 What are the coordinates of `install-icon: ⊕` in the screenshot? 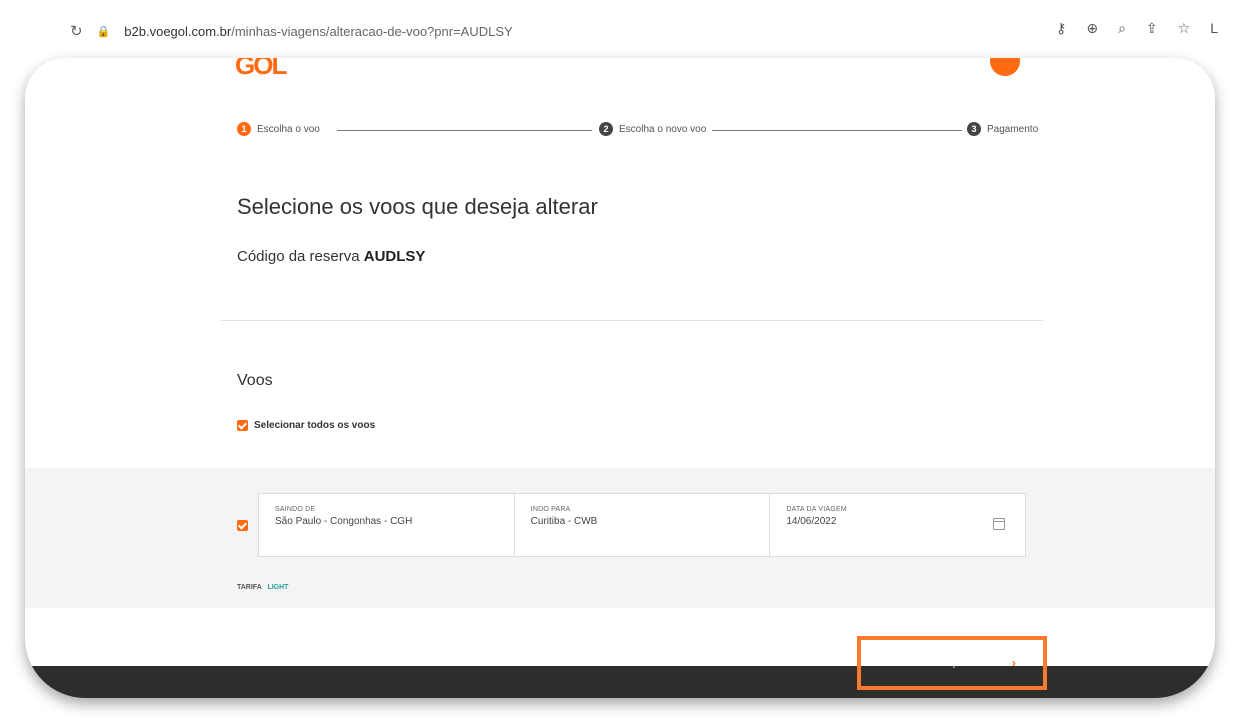 It's located at (1092, 28).